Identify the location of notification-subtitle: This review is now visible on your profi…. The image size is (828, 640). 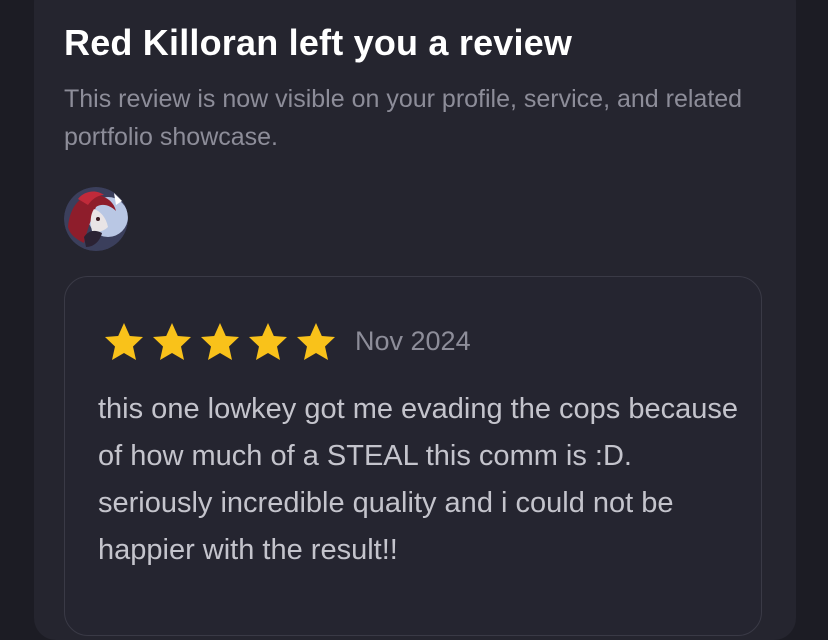
(403, 118).